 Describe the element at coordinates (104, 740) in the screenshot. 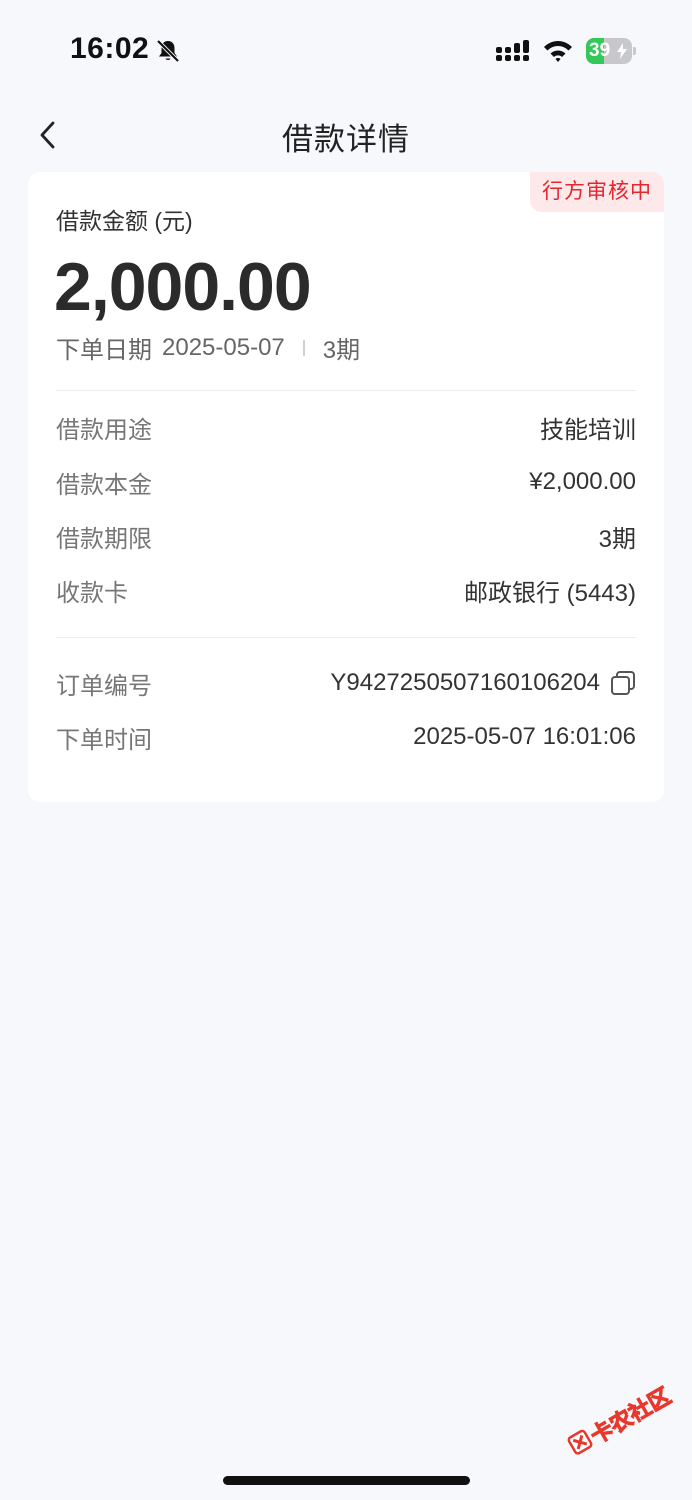

I see `order-time-label: 下单时间` at that location.